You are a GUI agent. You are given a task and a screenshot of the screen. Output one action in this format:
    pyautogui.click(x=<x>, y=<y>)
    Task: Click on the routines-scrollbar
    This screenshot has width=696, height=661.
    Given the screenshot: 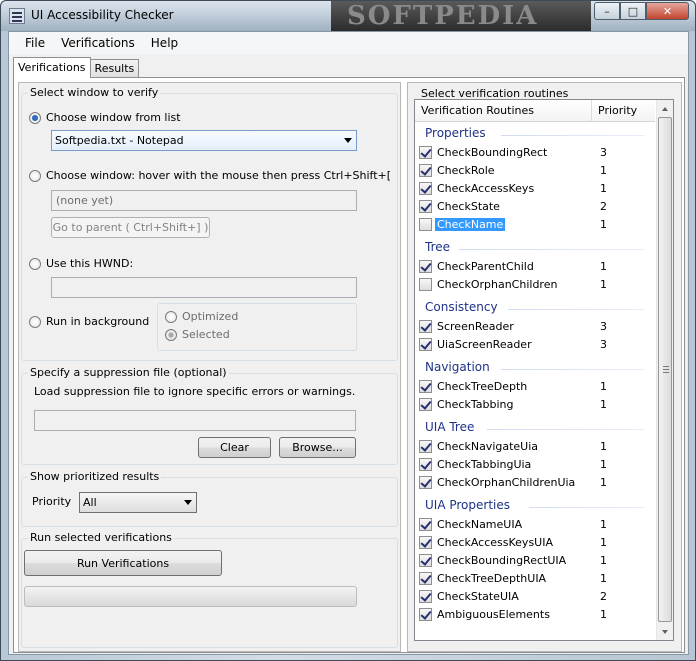 What is the action you would take?
    pyautogui.click(x=664, y=370)
    